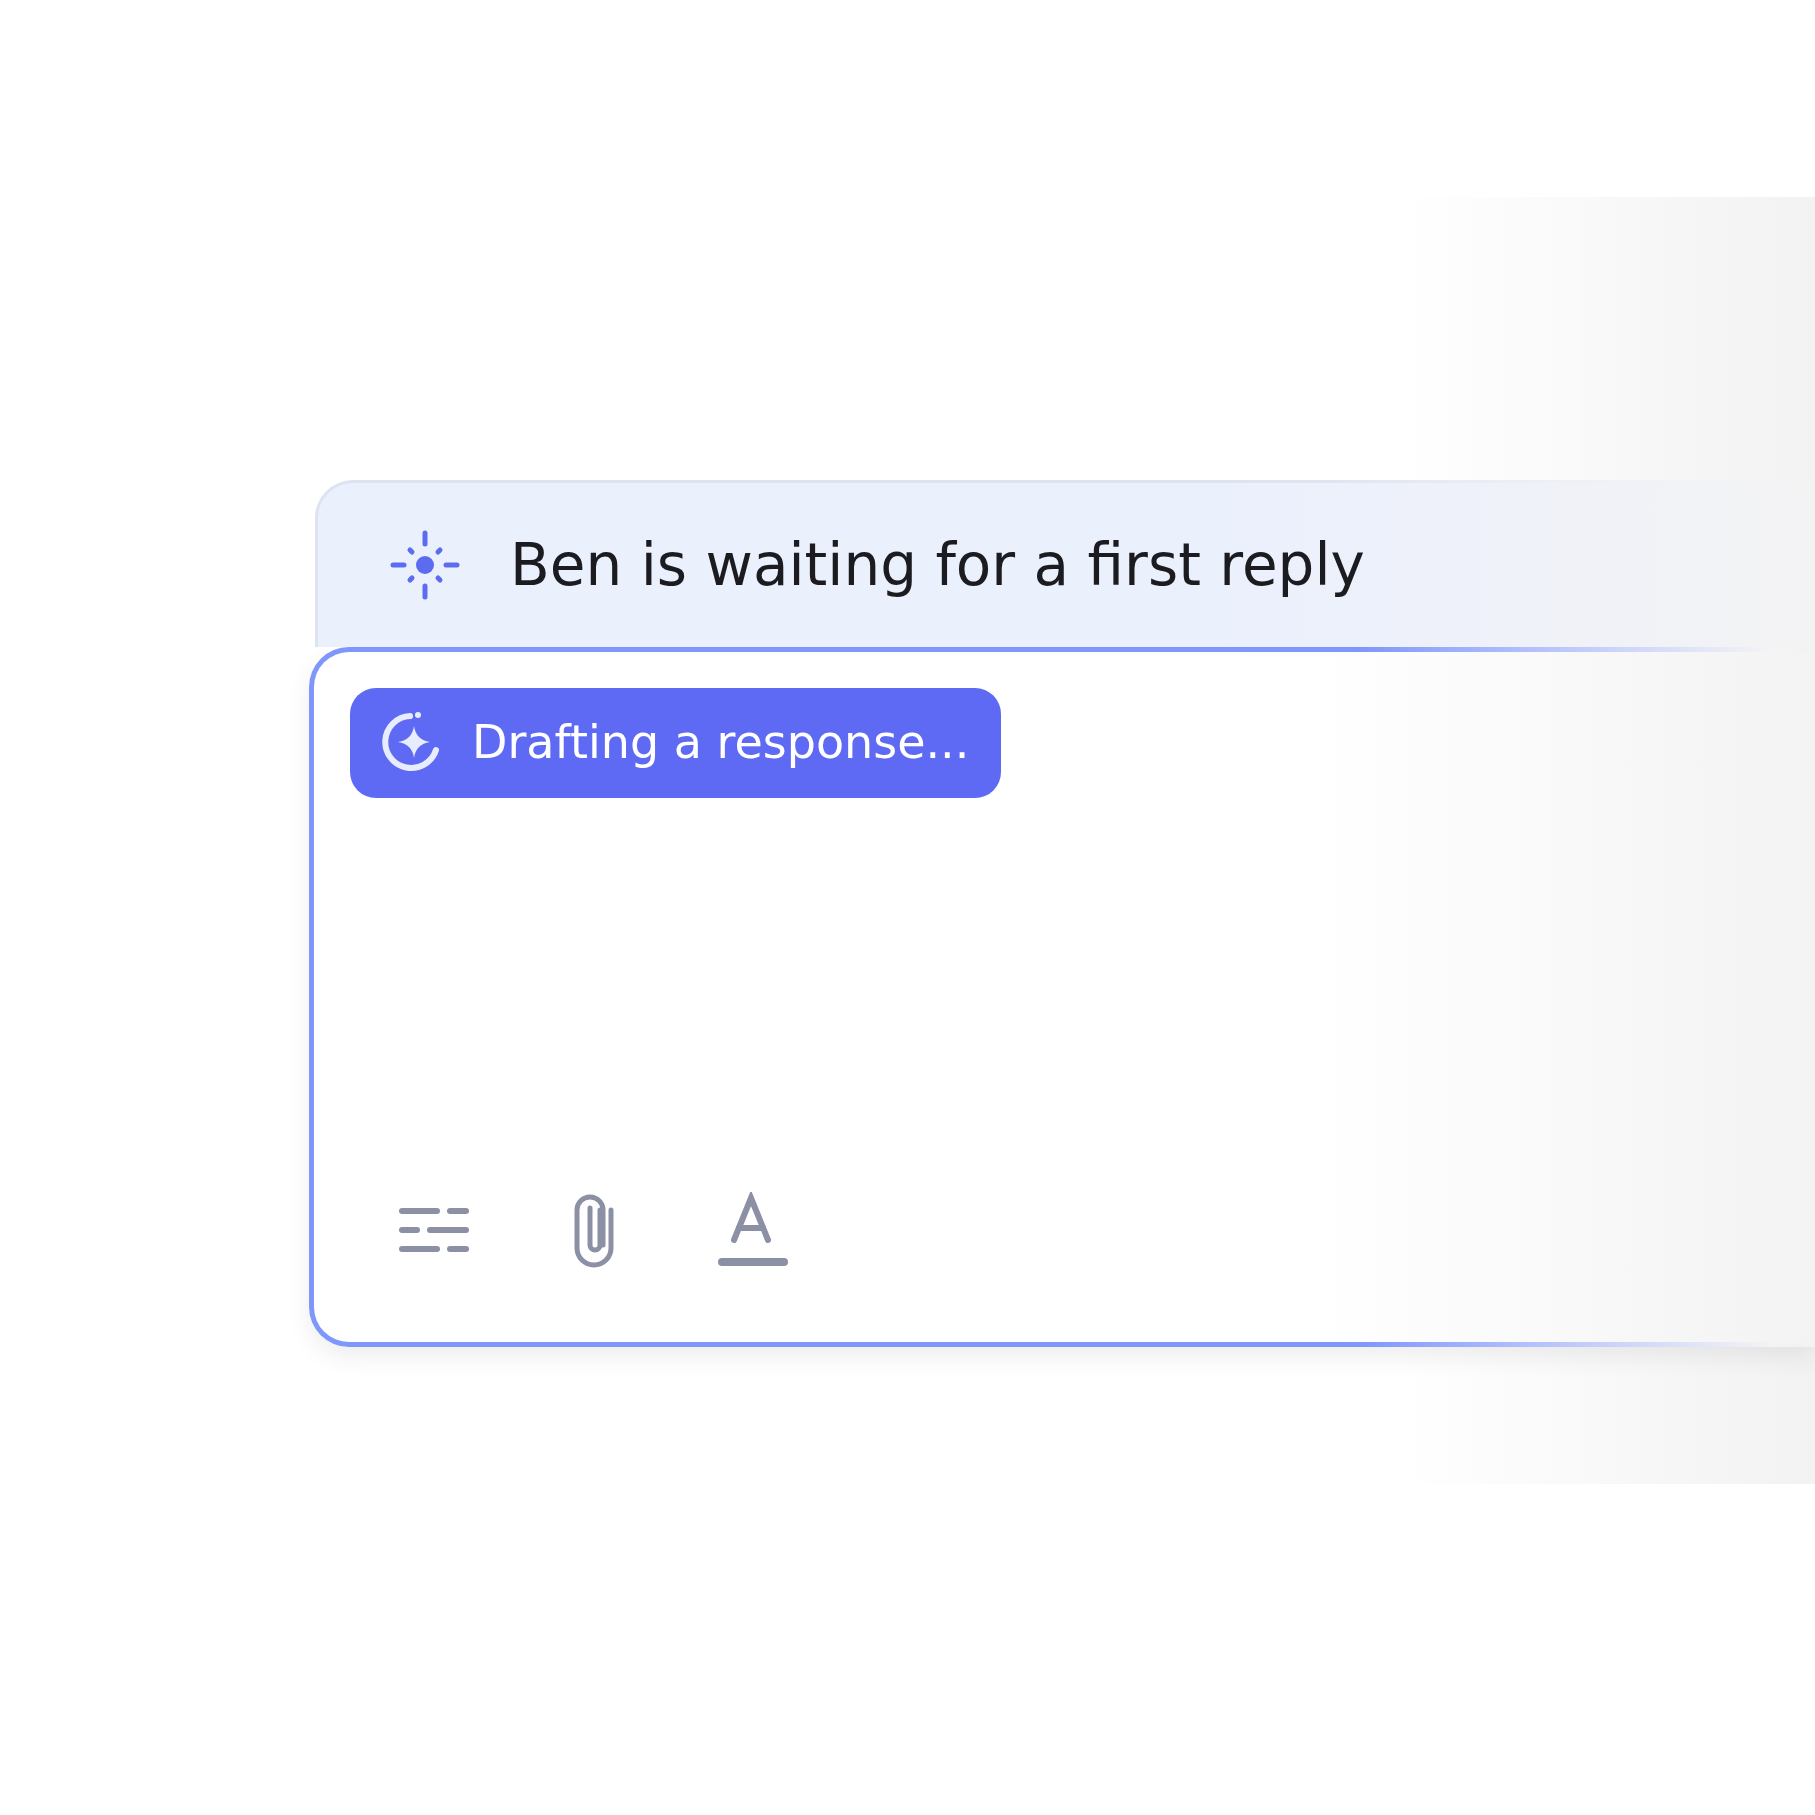  I want to click on text-format-icon, so click(753, 1230).